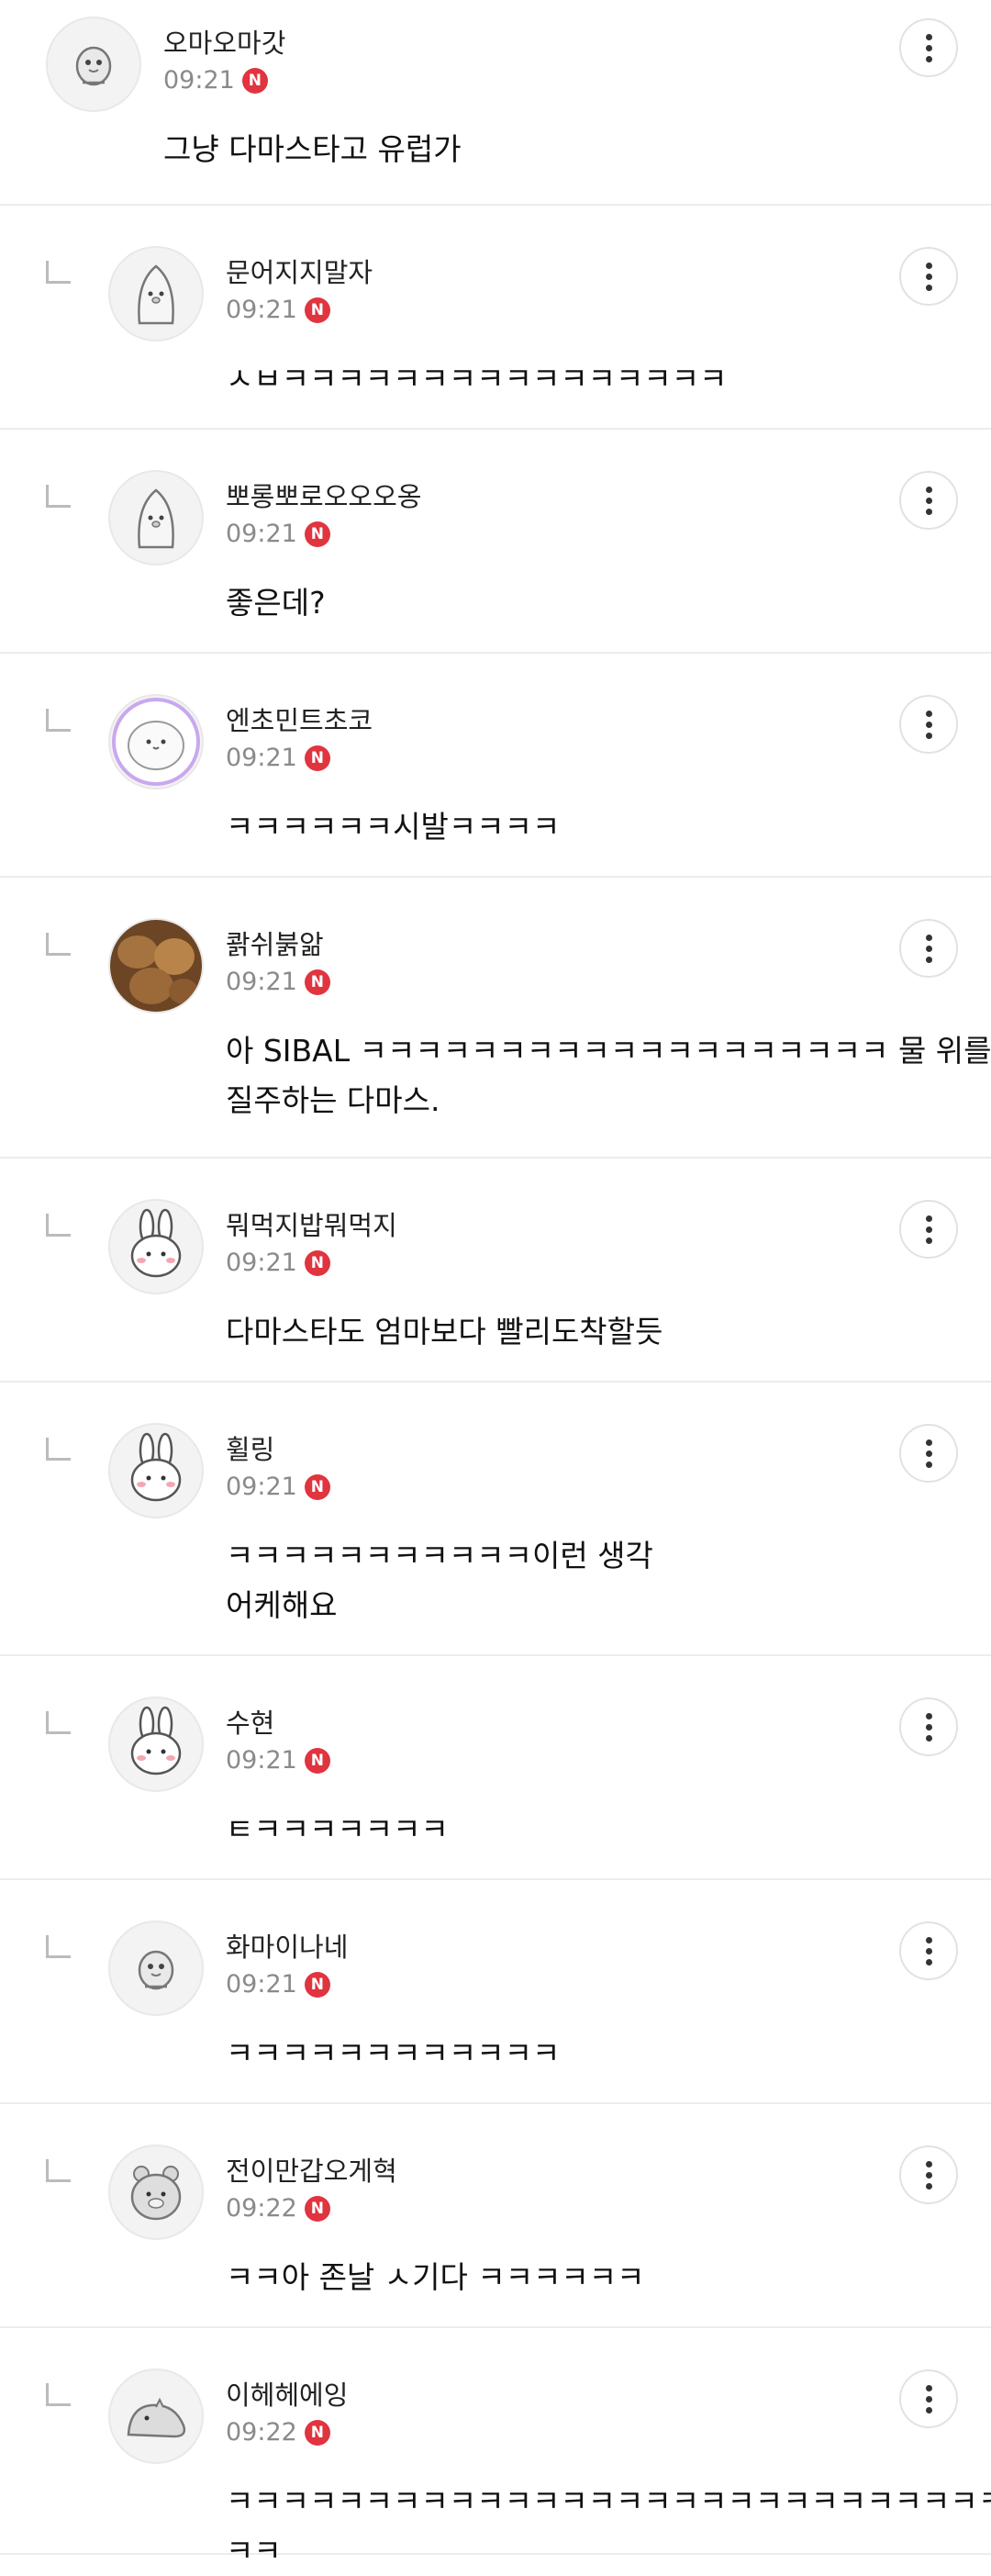  What do you see at coordinates (276, 603) in the screenshot?
I see `comment-text: 좋은데?` at bounding box center [276, 603].